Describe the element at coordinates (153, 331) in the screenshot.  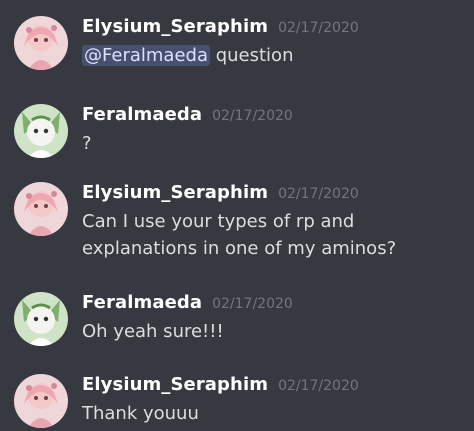
I see `message-text: Oh yeah sure!!!` at that location.